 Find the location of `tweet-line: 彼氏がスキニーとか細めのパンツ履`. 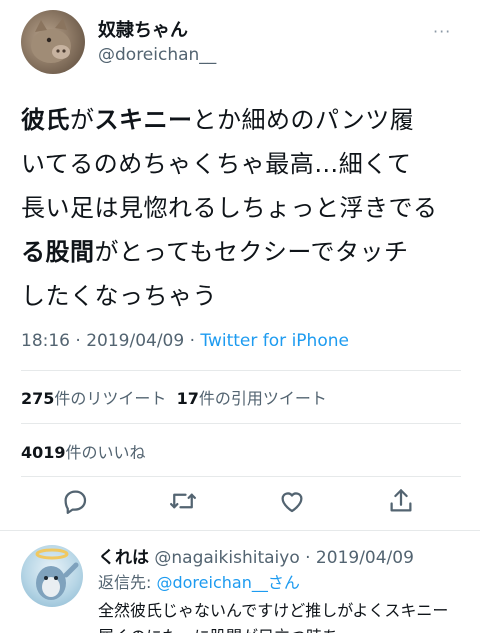

tweet-line: 彼氏がスキニーとか細めのパンツ履 is located at coordinates (218, 120).